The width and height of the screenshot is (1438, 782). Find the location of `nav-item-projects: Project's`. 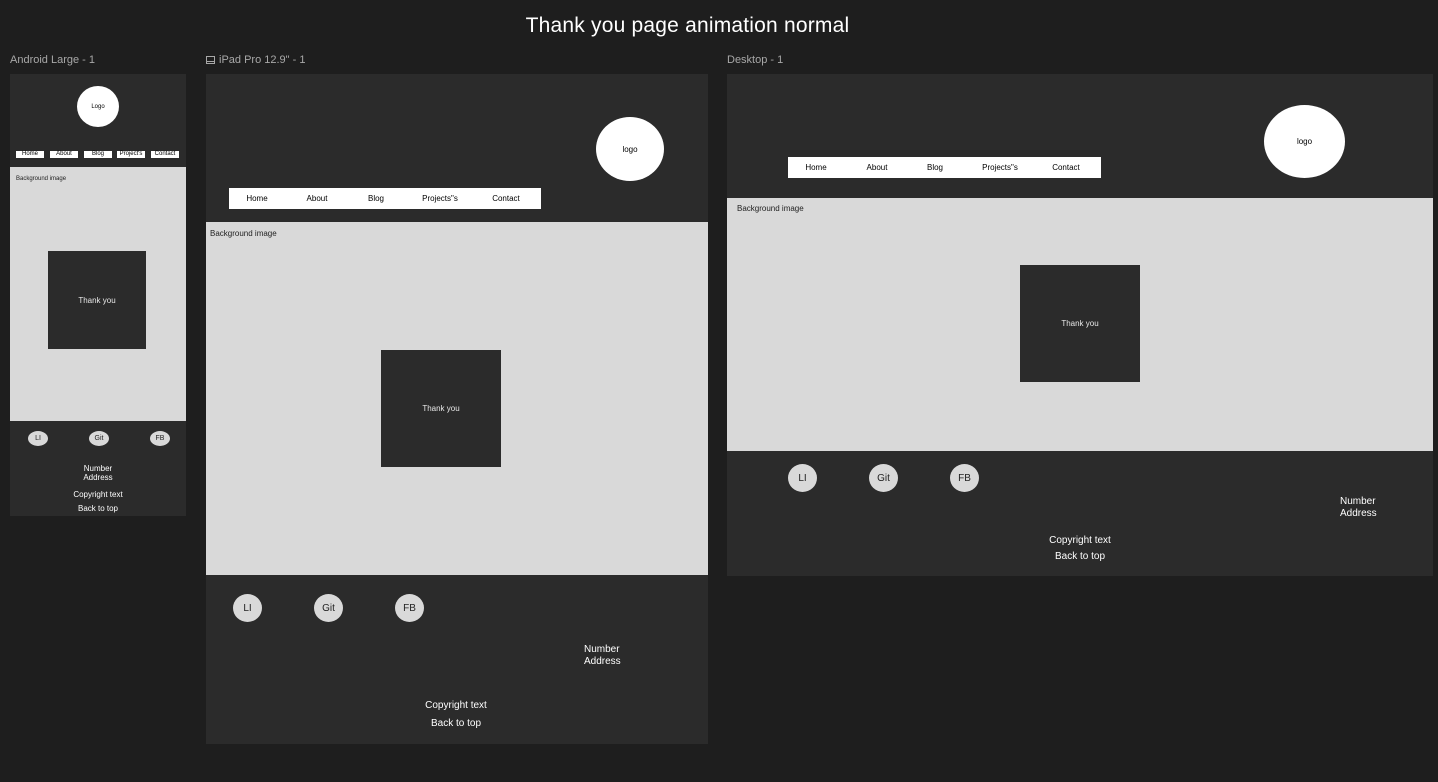

nav-item-projects: Project's is located at coordinates (131, 154).